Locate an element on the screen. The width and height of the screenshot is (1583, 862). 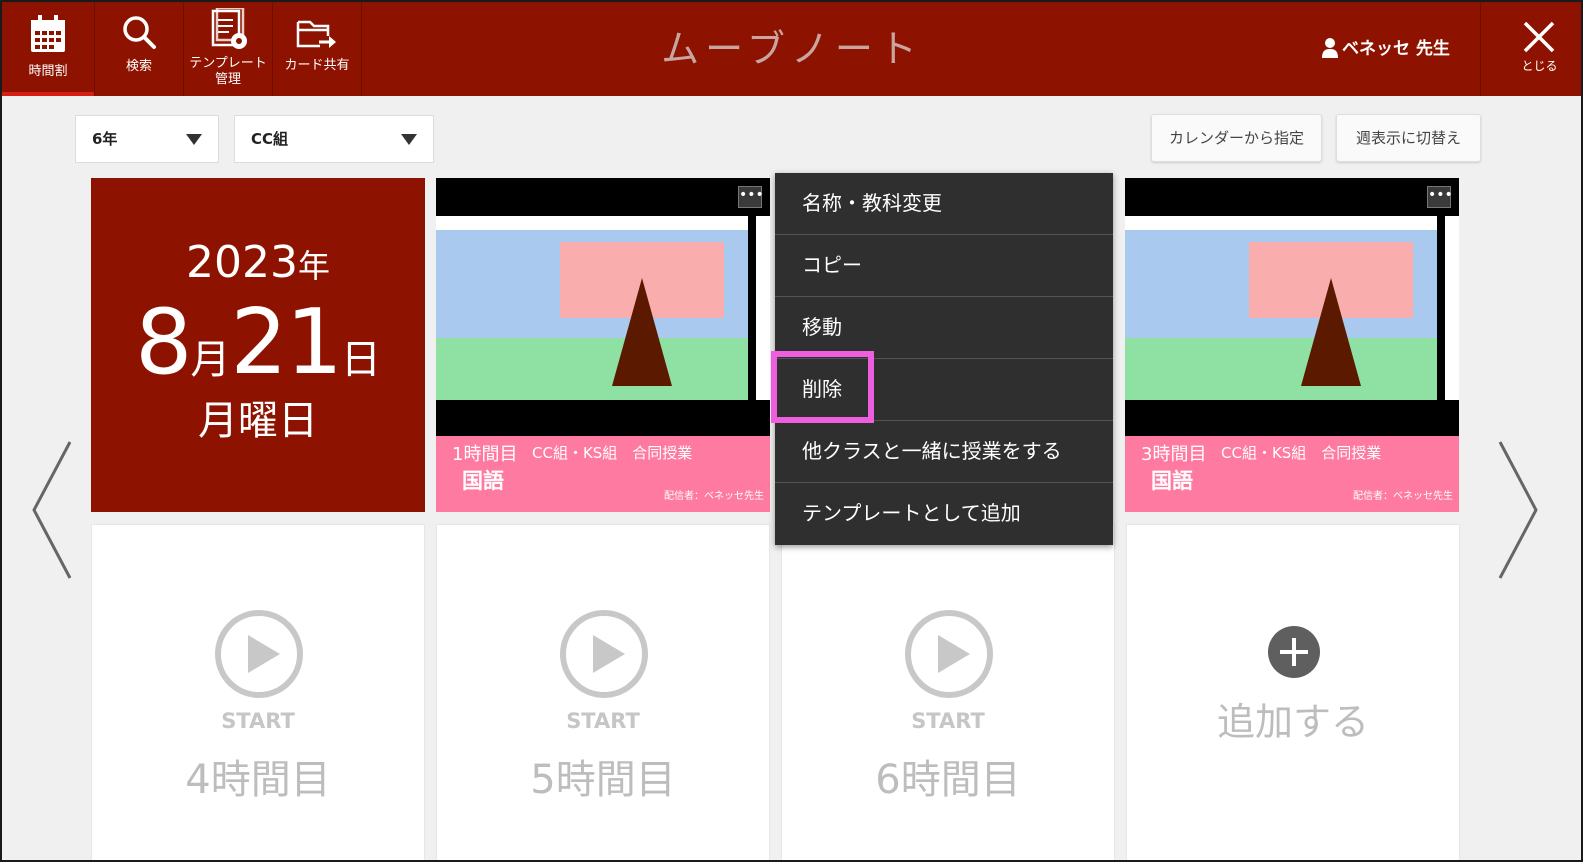
date-panel: 2023年 8月21日 月曜日 is located at coordinates (258, 345).